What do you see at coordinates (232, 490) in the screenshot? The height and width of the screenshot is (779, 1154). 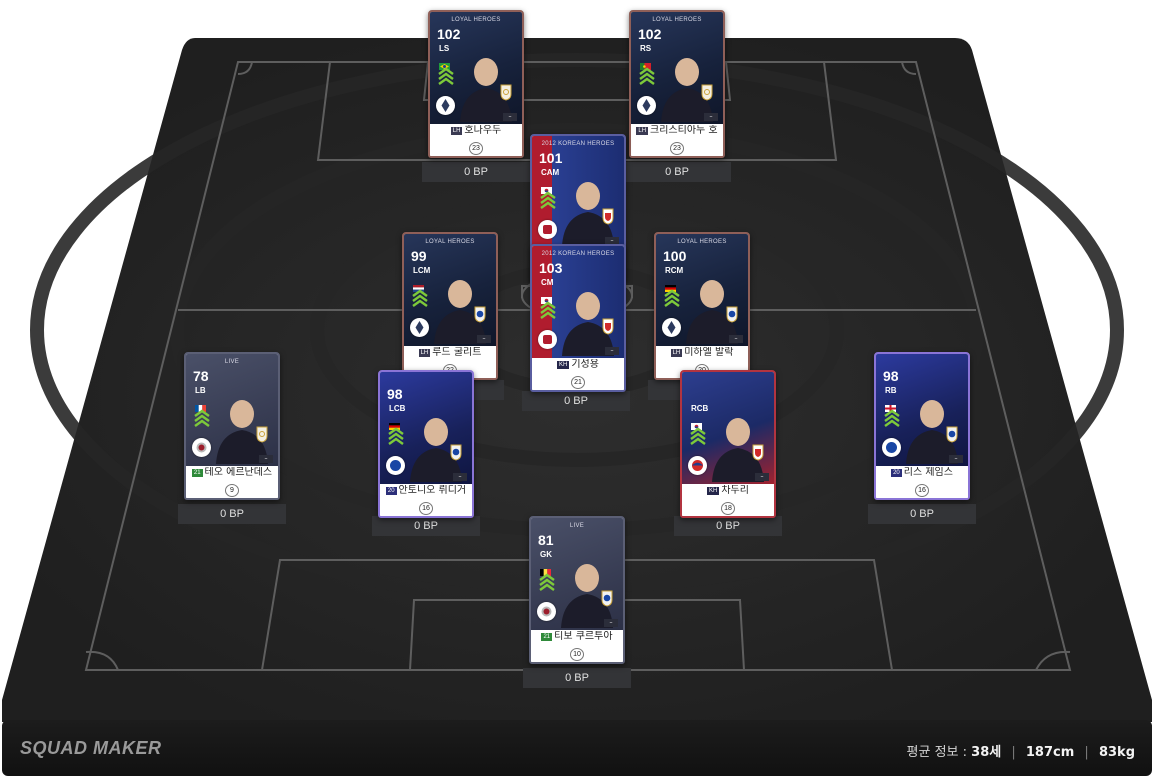 I see `enhancement-level: 9` at bounding box center [232, 490].